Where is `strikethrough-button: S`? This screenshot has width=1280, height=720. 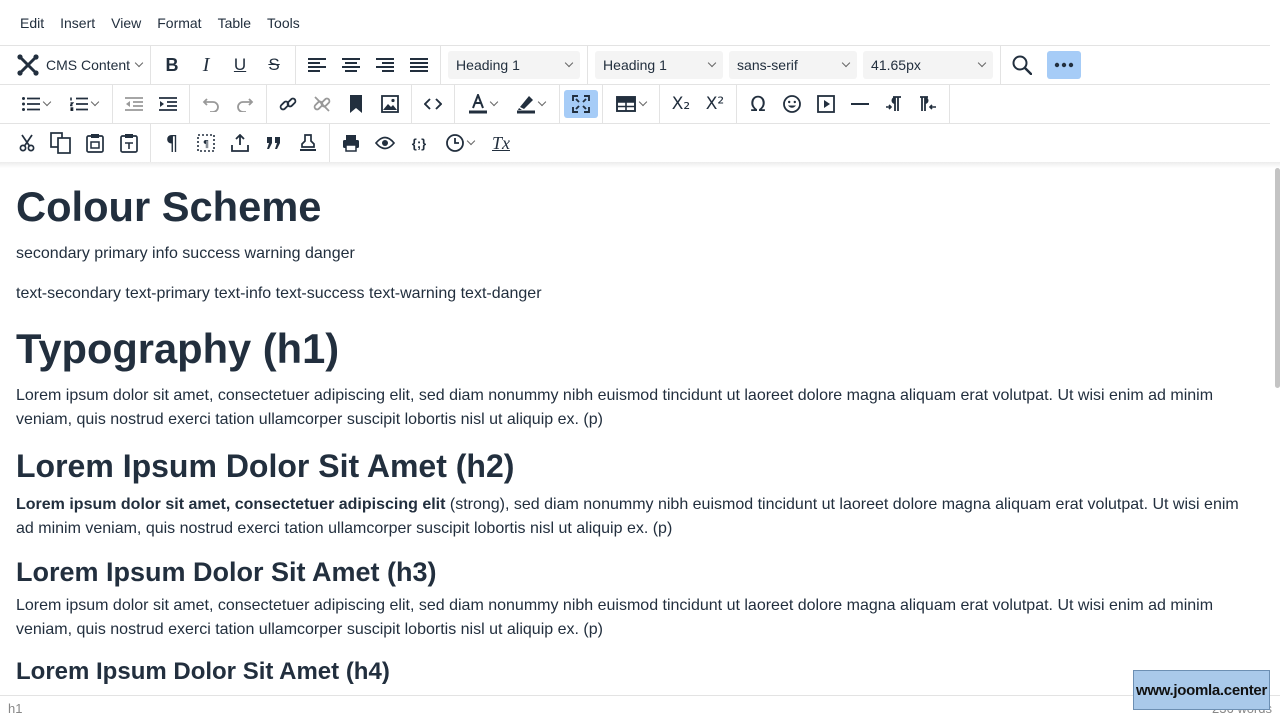 strikethrough-button: S is located at coordinates (274, 65).